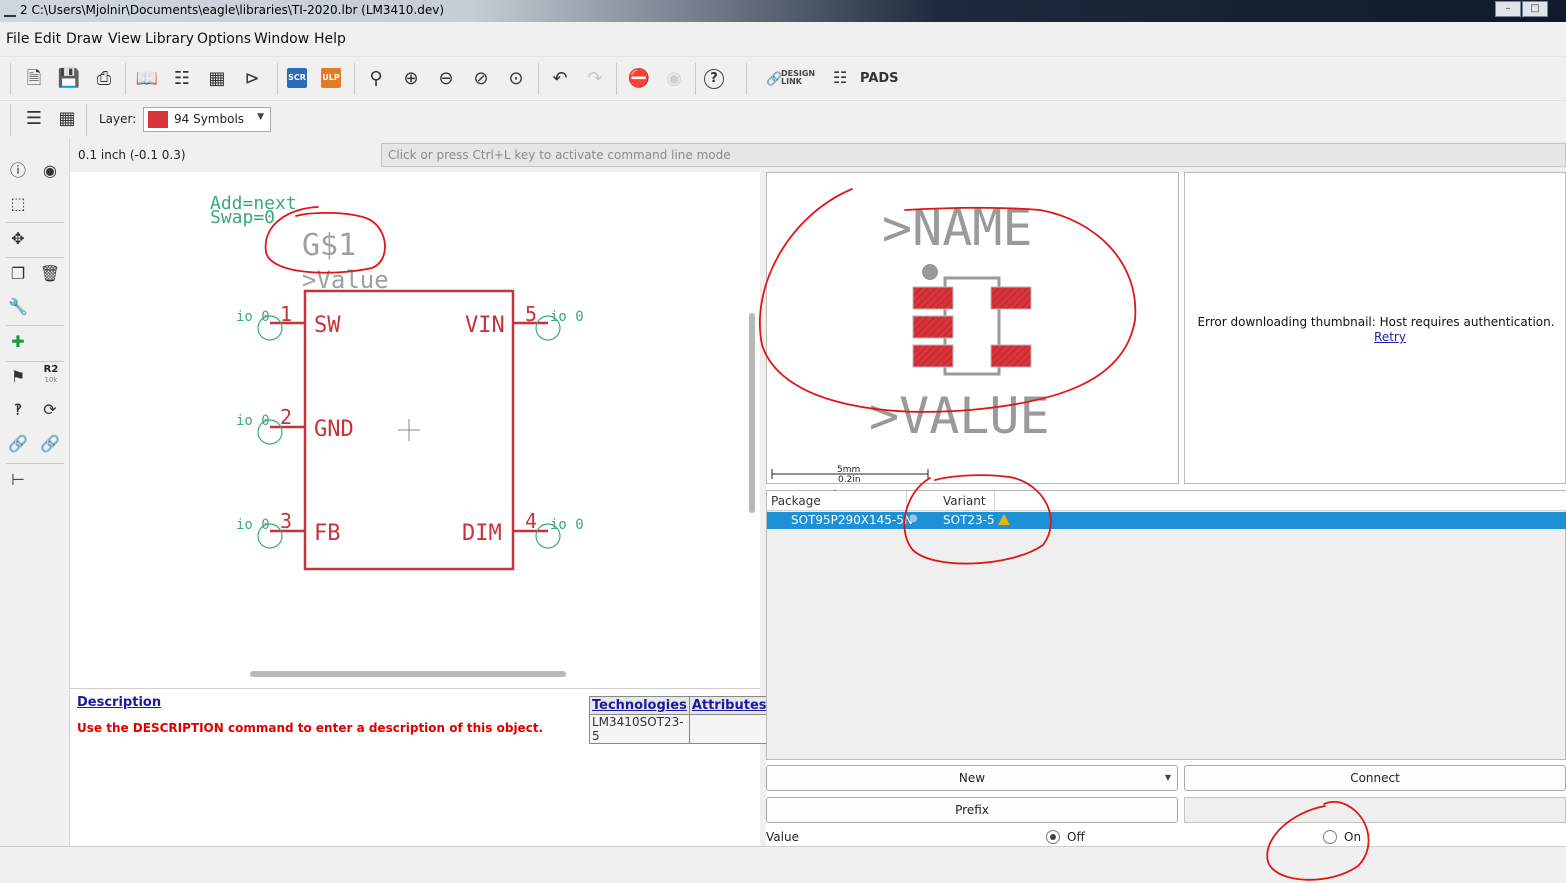 This screenshot has width=1566, height=883. I want to click on menu-options: Options, so click(224, 39).